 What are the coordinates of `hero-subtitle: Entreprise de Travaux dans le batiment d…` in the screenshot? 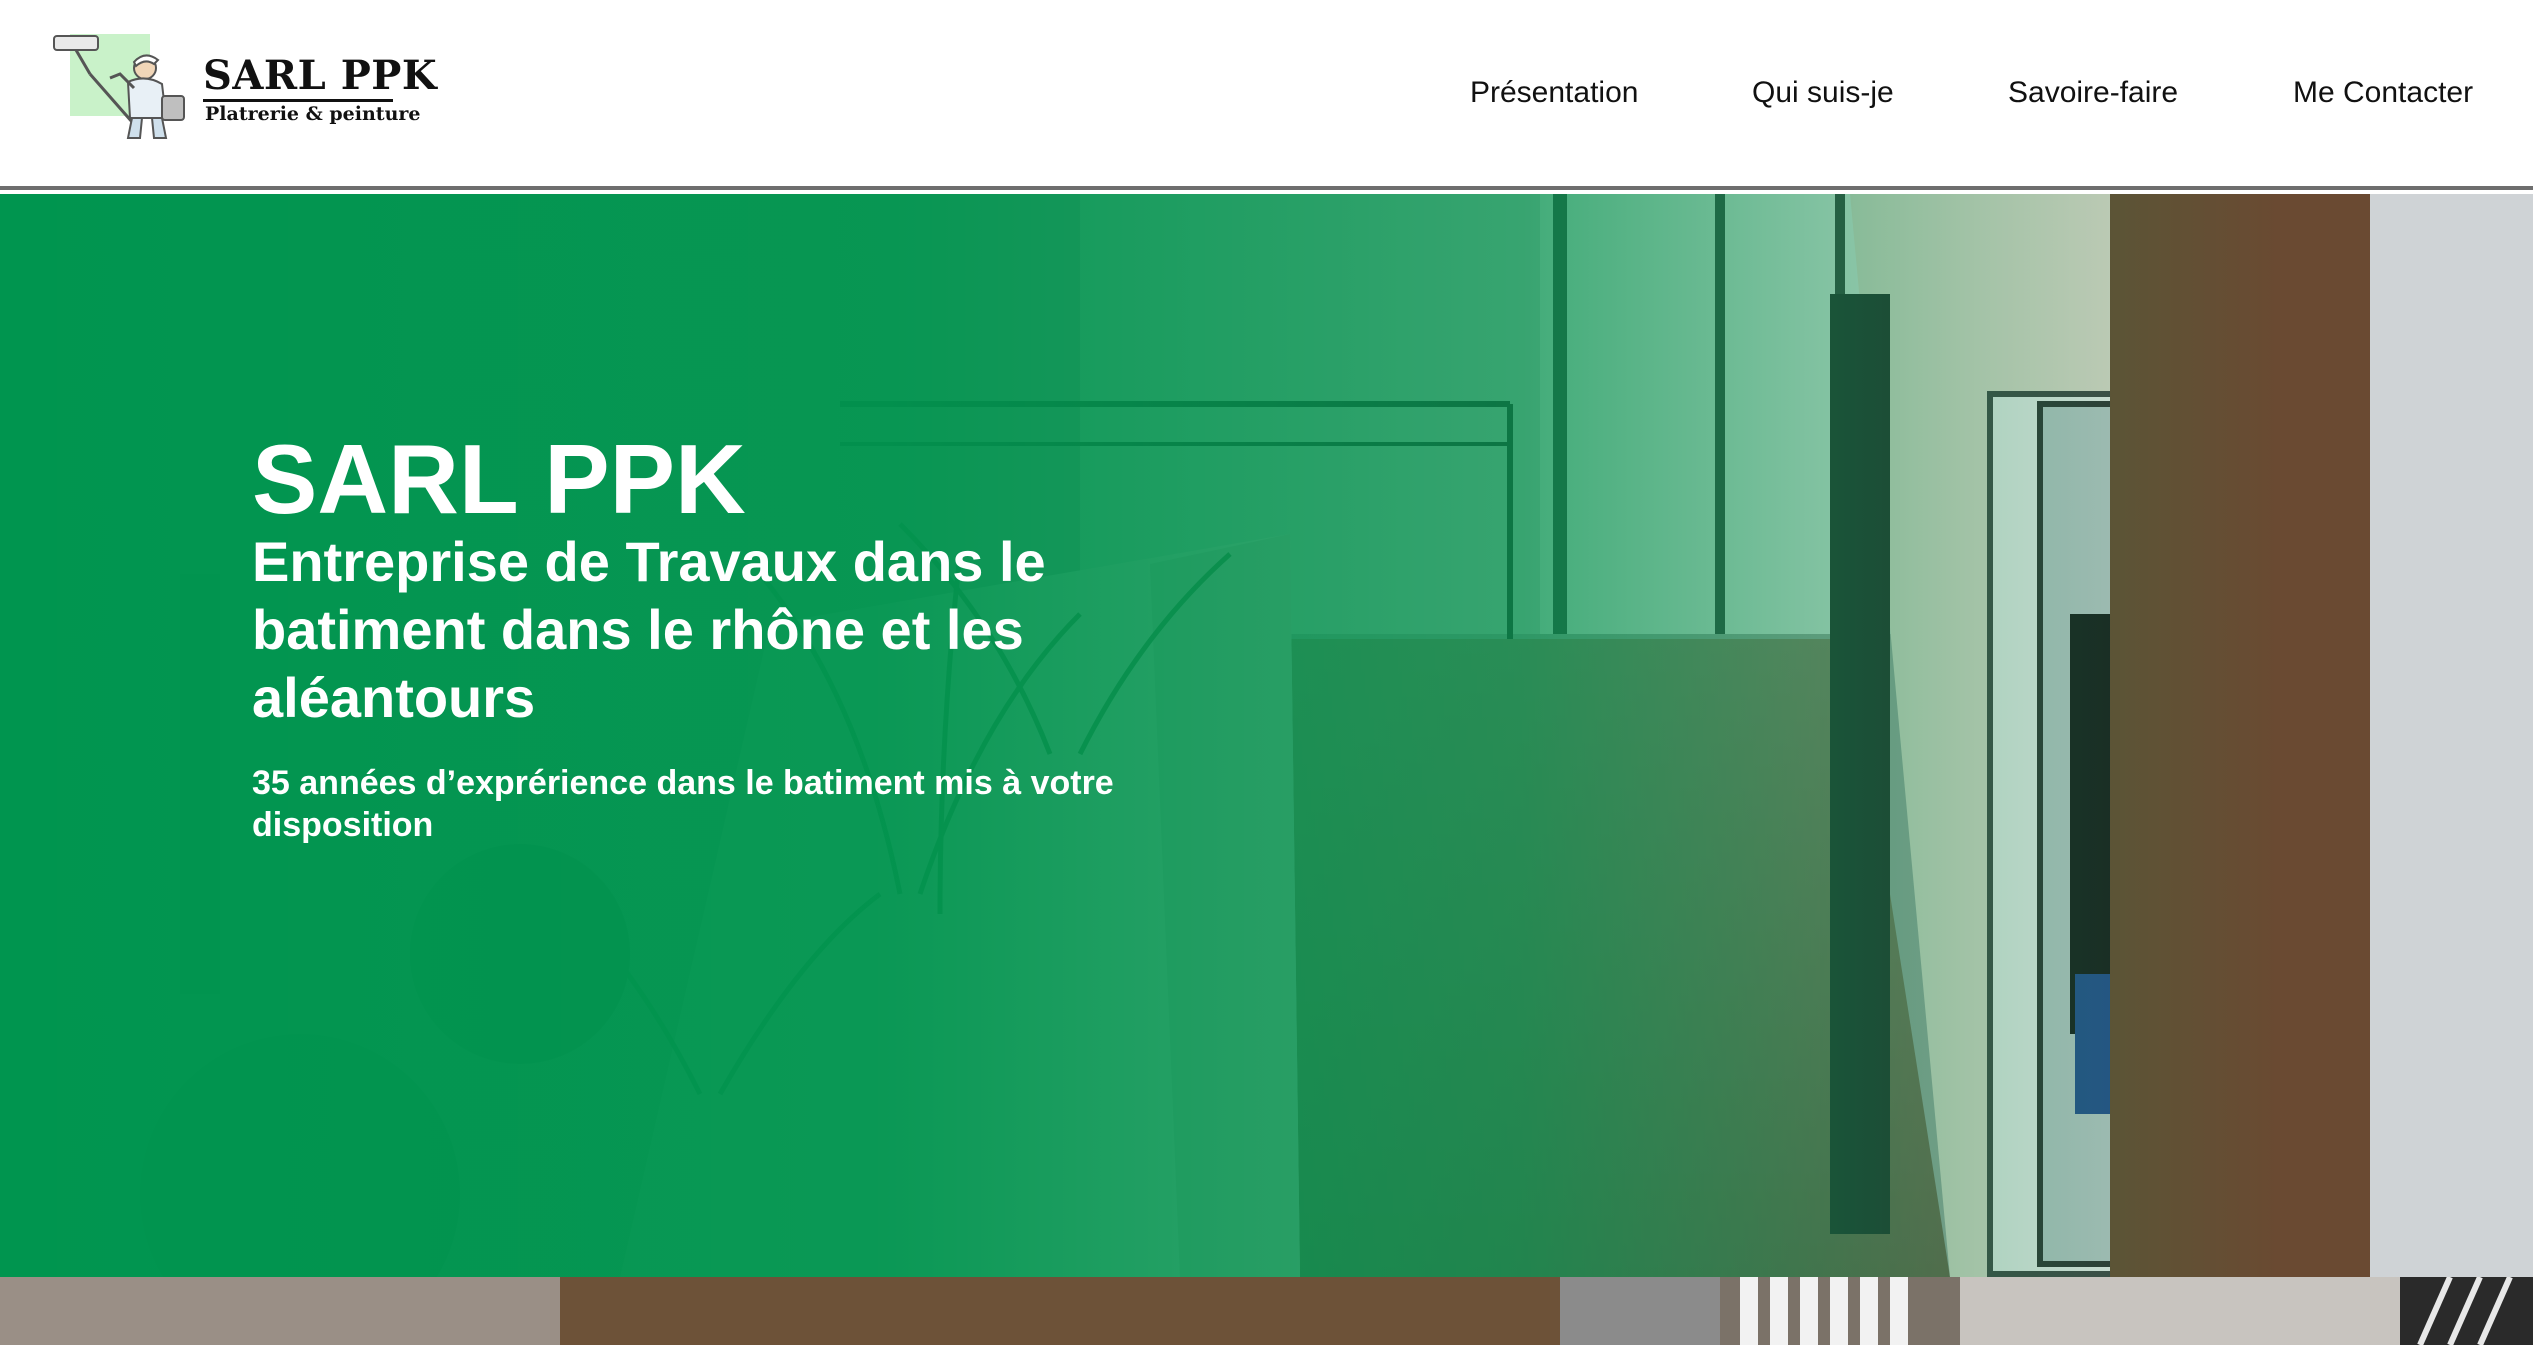 It's located at (649, 629).